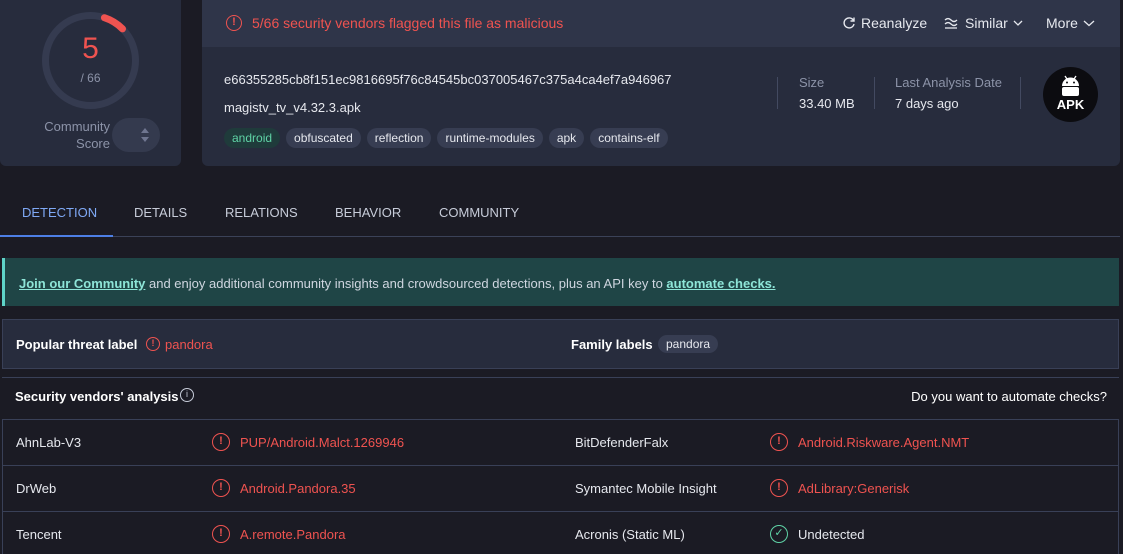  I want to click on android-icon, so click(1070, 85).